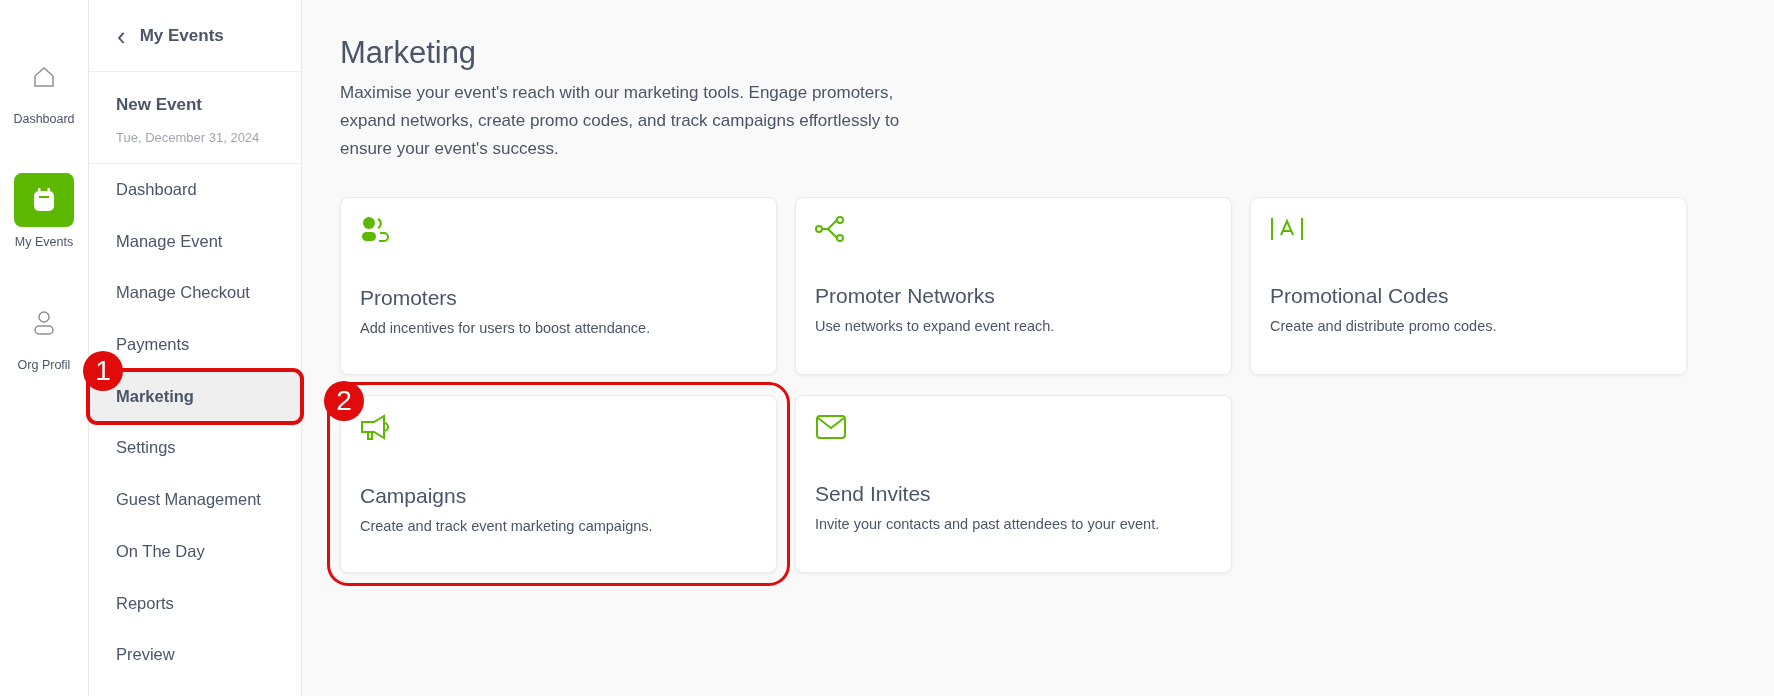 Image resolution: width=1774 pixels, height=696 pixels. What do you see at coordinates (830, 229) in the screenshot?
I see `share-icon` at bounding box center [830, 229].